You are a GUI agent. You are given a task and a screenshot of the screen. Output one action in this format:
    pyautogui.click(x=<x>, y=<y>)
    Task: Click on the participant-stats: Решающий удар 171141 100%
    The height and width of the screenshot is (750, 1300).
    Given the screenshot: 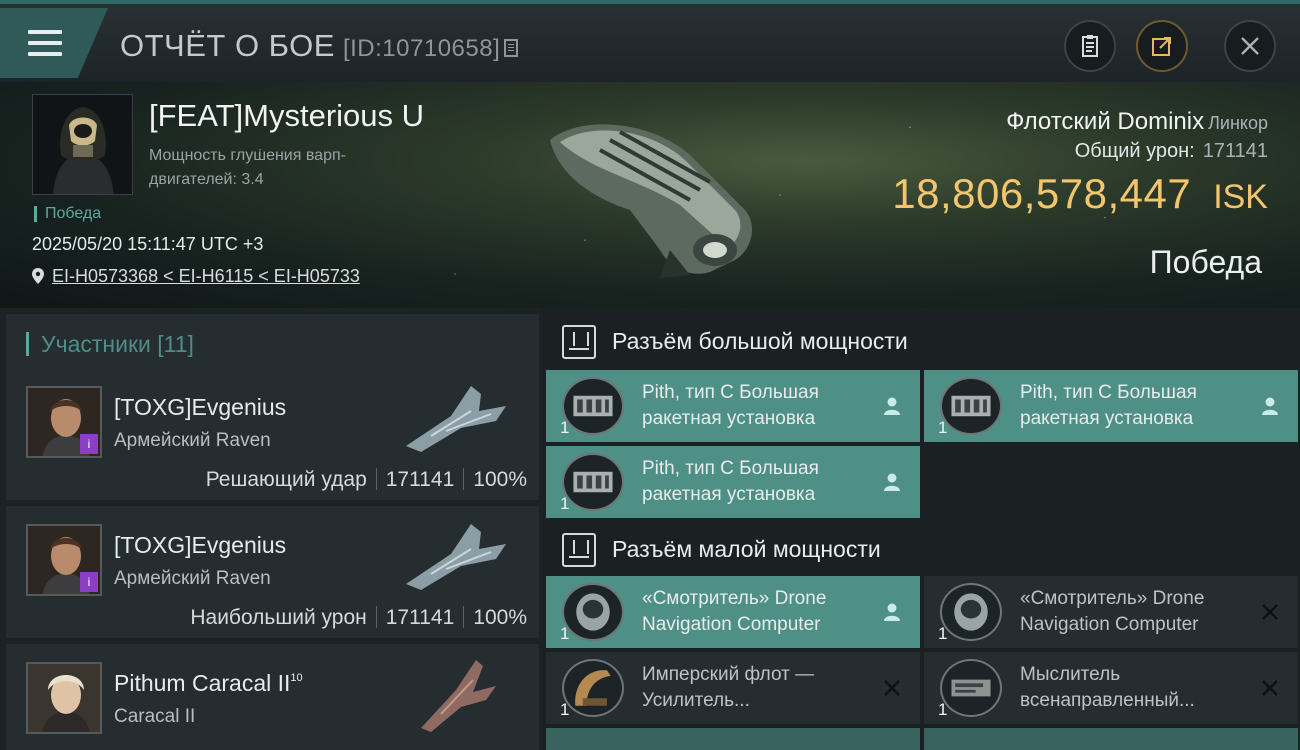 What is the action you would take?
    pyautogui.click(x=366, y=480)
    